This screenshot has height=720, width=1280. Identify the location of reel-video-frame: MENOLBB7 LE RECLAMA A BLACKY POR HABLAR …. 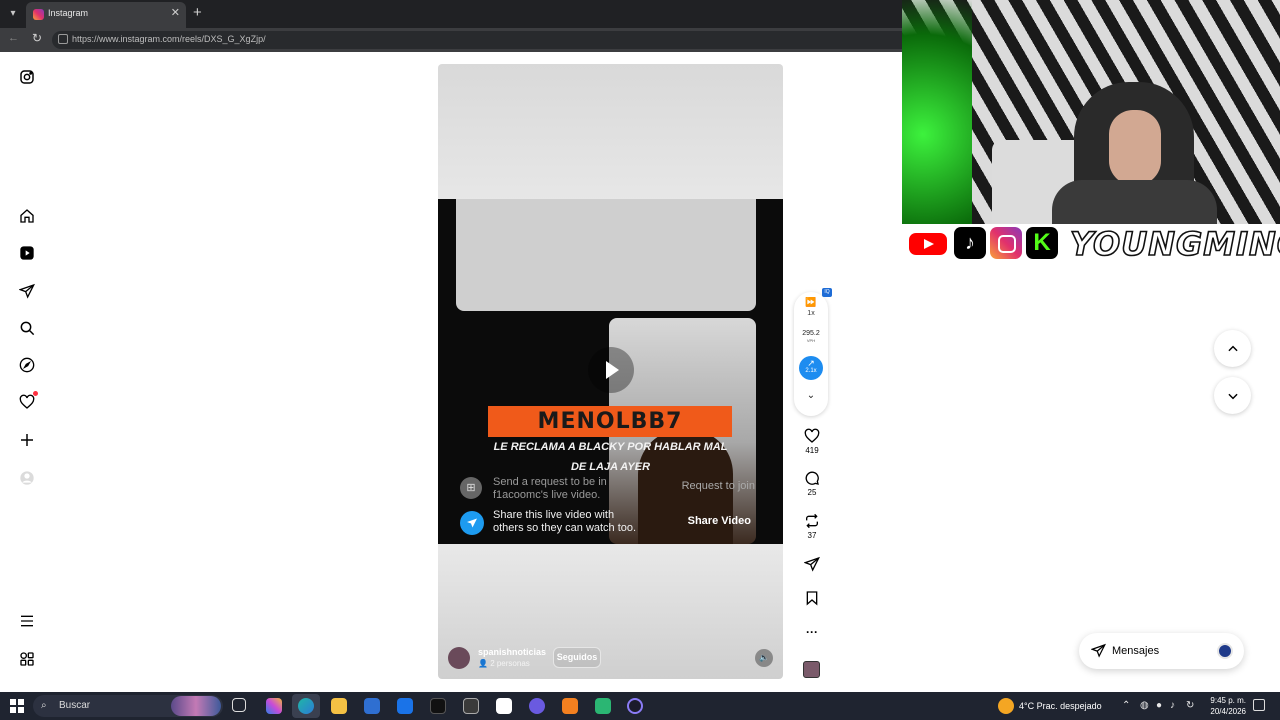
(610, 371).